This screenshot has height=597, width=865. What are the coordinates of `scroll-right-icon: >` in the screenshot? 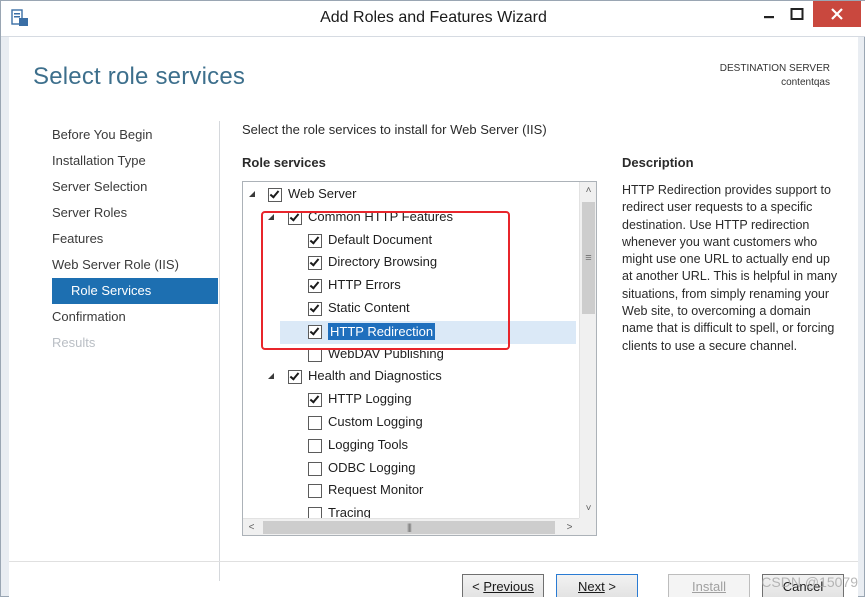 It's located at (569, 527).